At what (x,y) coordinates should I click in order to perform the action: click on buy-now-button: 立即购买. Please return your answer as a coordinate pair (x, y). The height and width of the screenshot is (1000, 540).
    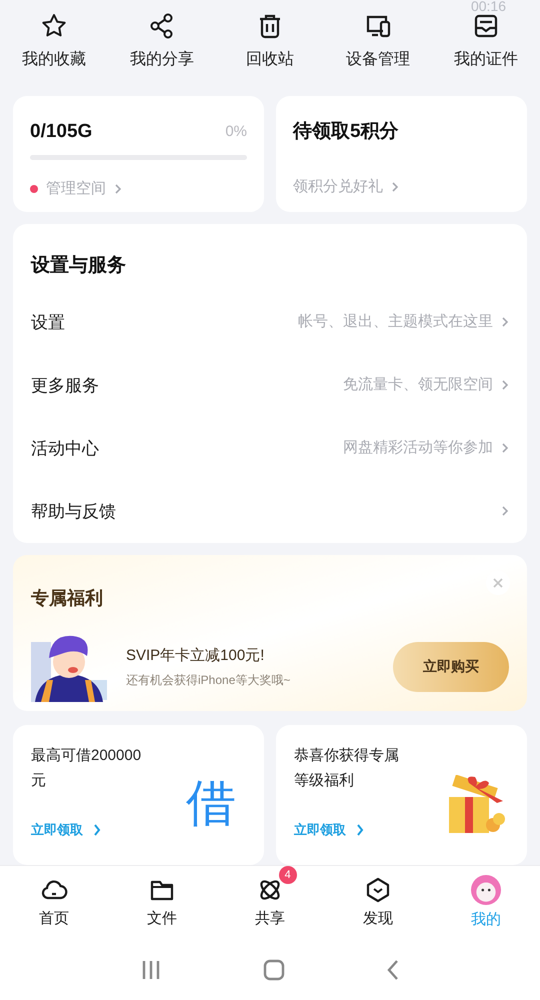
    Looking at the image, I should click on (451, 667).